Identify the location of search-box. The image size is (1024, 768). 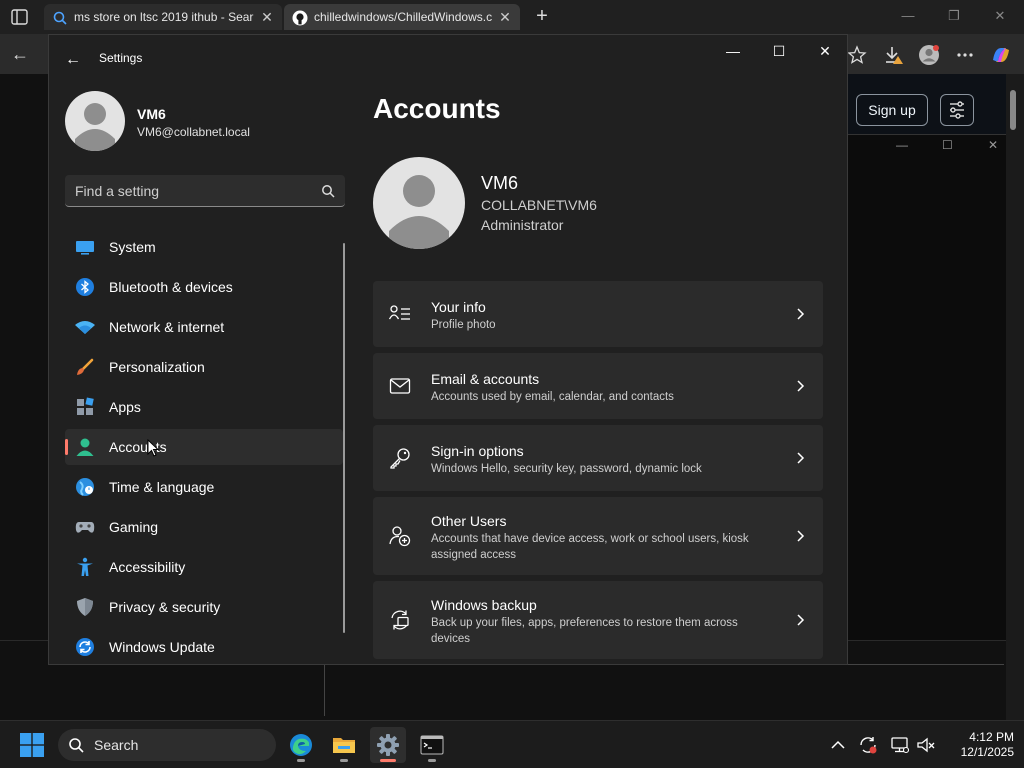
(205, 191).